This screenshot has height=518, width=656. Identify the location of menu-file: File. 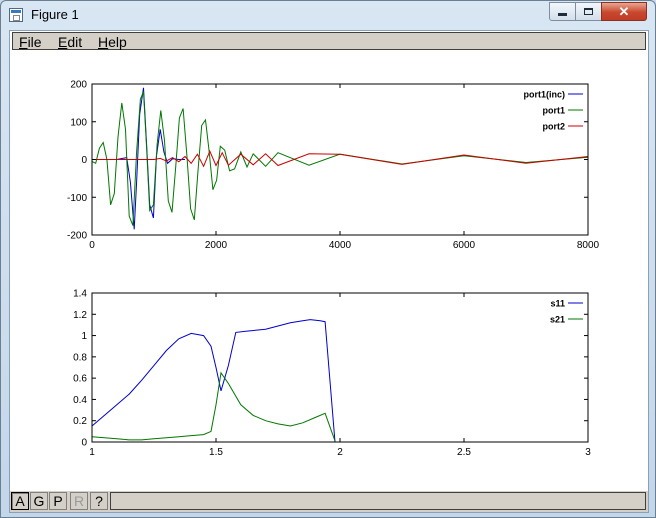
(30, 42).